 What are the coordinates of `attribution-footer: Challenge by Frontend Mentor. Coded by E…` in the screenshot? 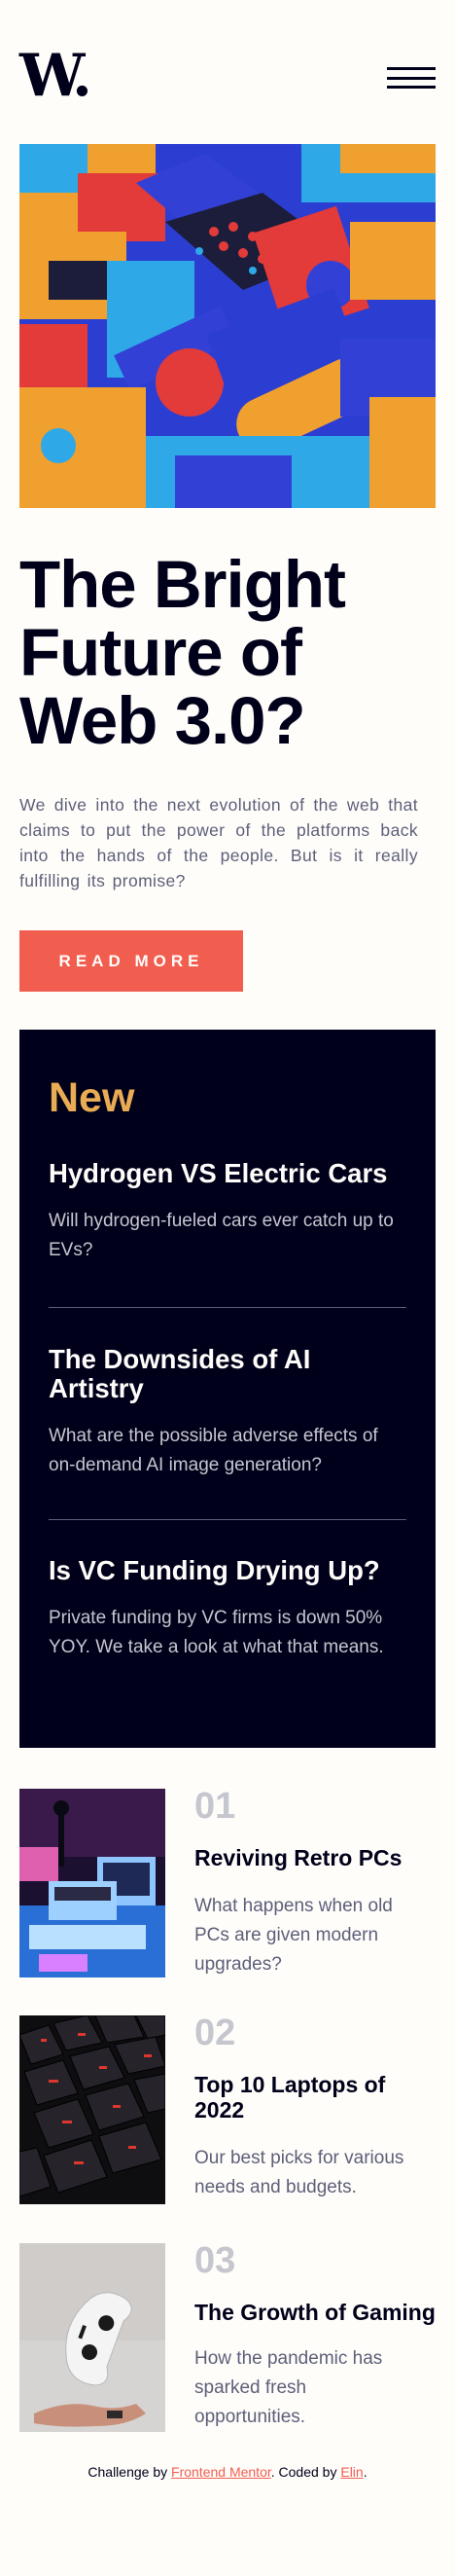 It's located at (227, 2472).